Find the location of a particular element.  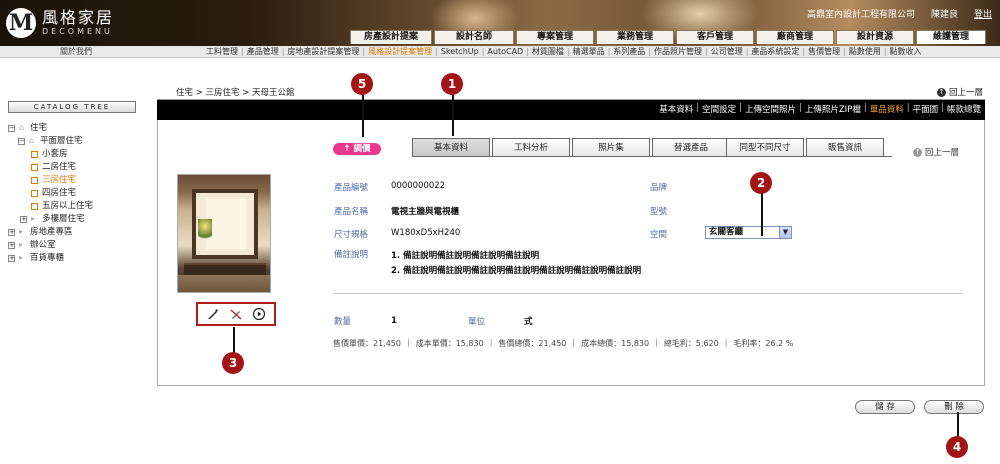

action-link-upload-space-photos: 上傳空間照片 is located at coordinates (770, 109).